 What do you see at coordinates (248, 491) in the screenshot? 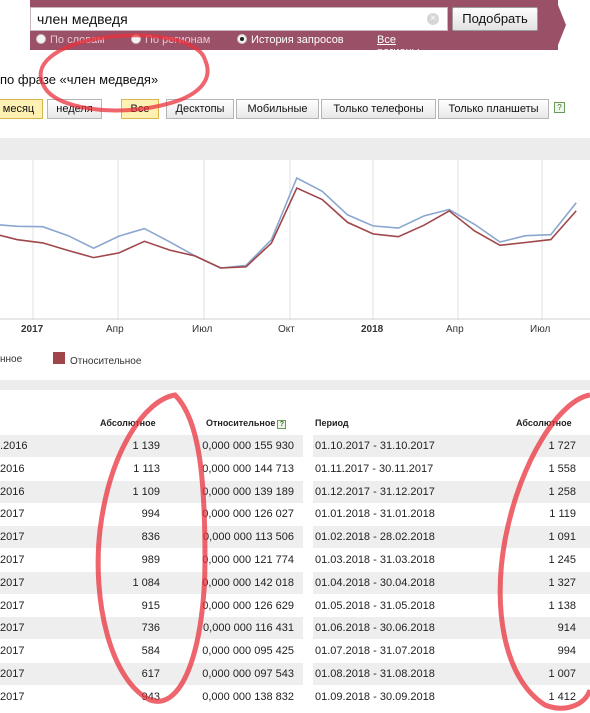
I see `relative-cell: 0,000 000 139 189` at bounding box center [248, 491].